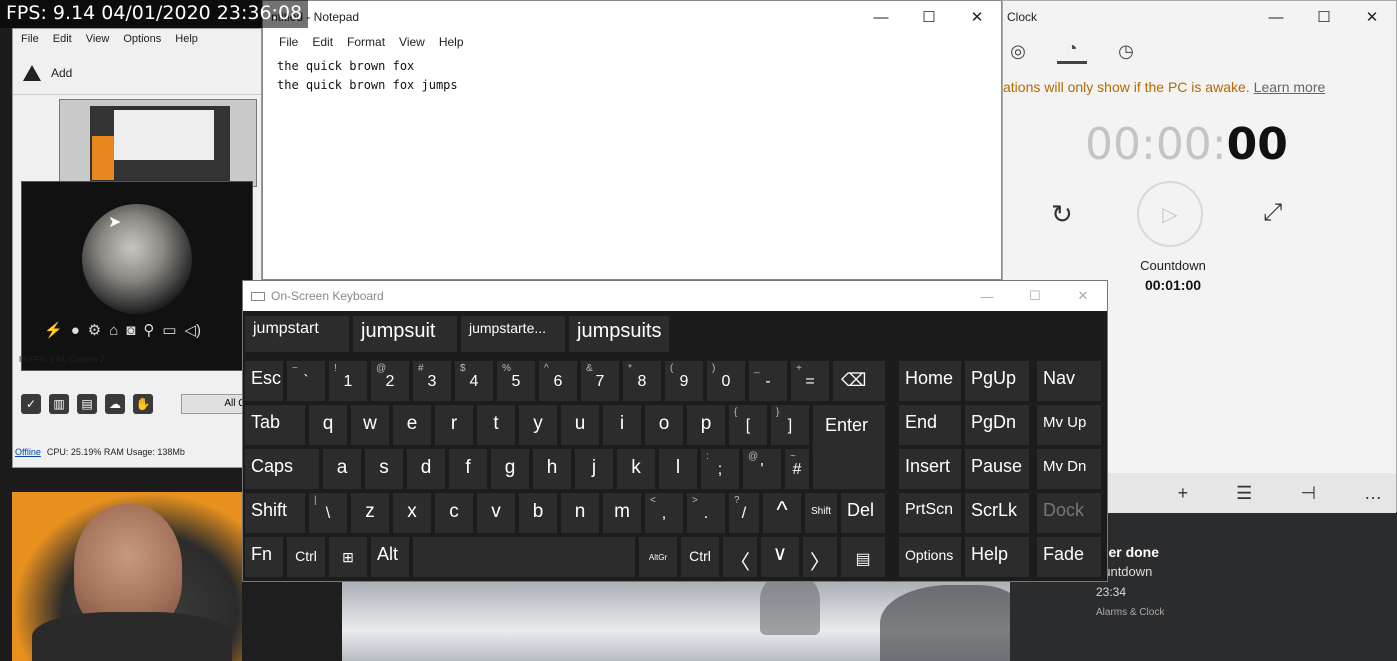 The image size is (1397, 661). I want to click on menu-options: Options, so click(142, 40).